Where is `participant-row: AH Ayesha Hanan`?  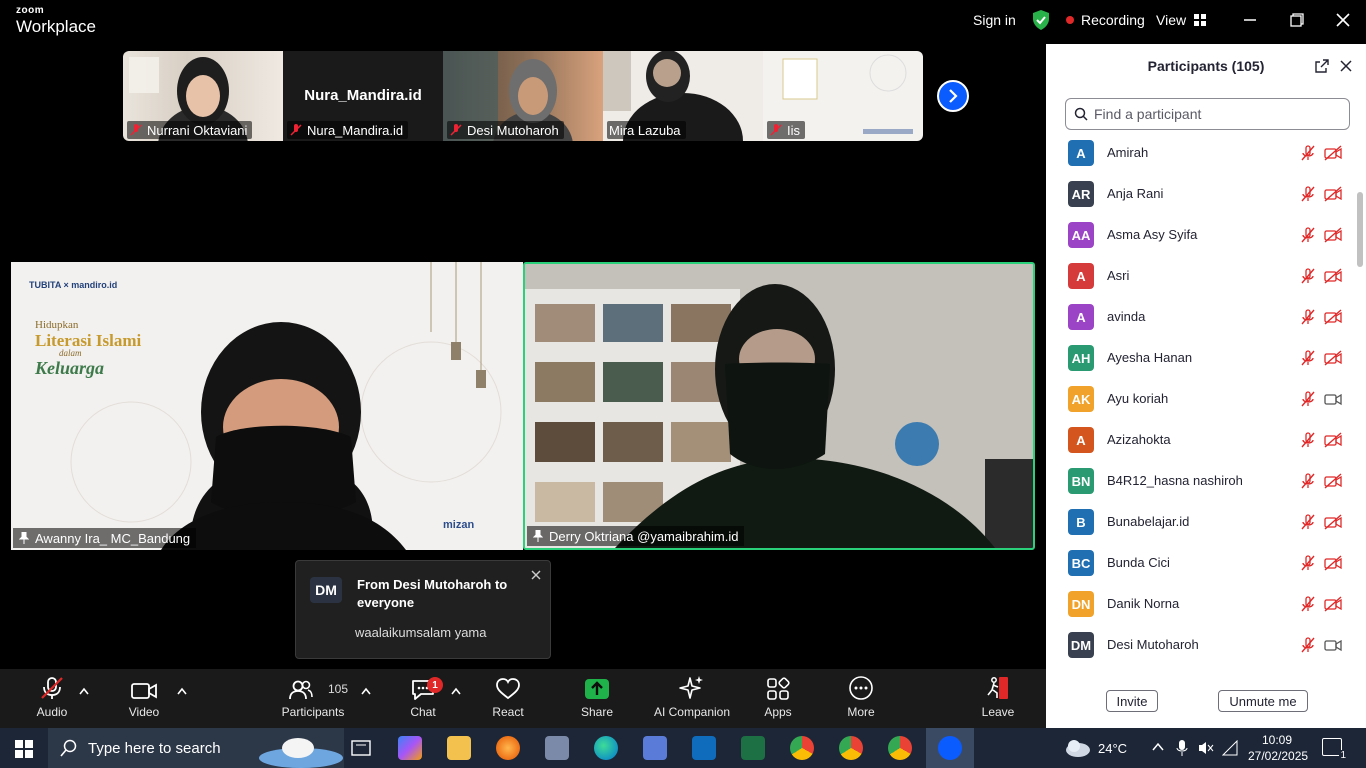 participant-row: AH Ayesha Hanan is located at coordinates (1199, 361).